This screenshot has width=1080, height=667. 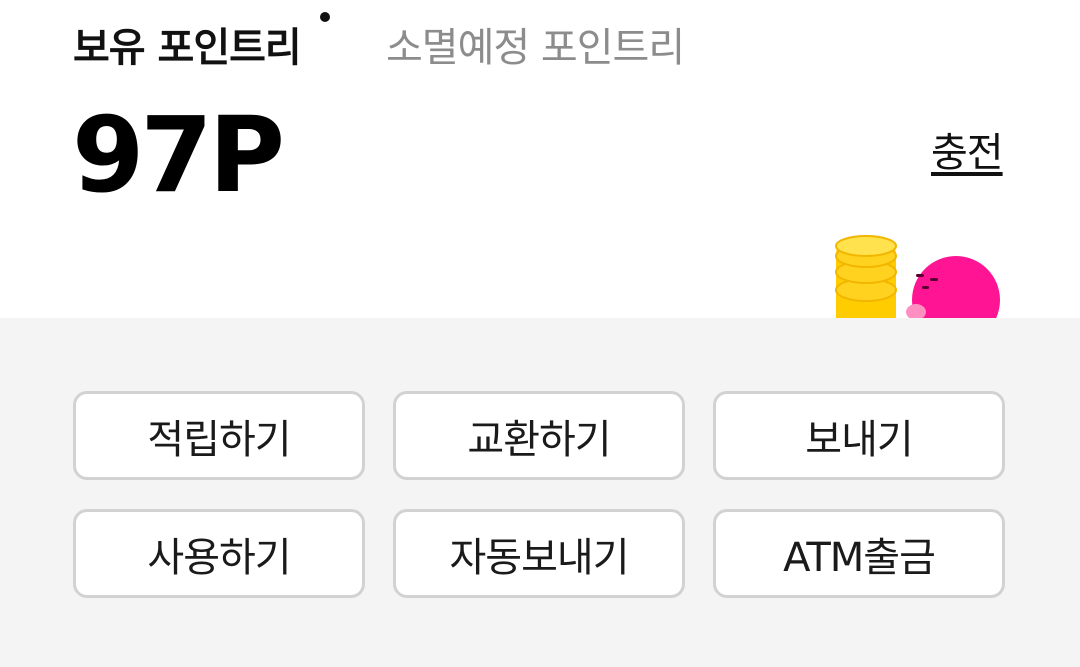 I want to click on send-button: 보내기, so click(x=859, y=435).